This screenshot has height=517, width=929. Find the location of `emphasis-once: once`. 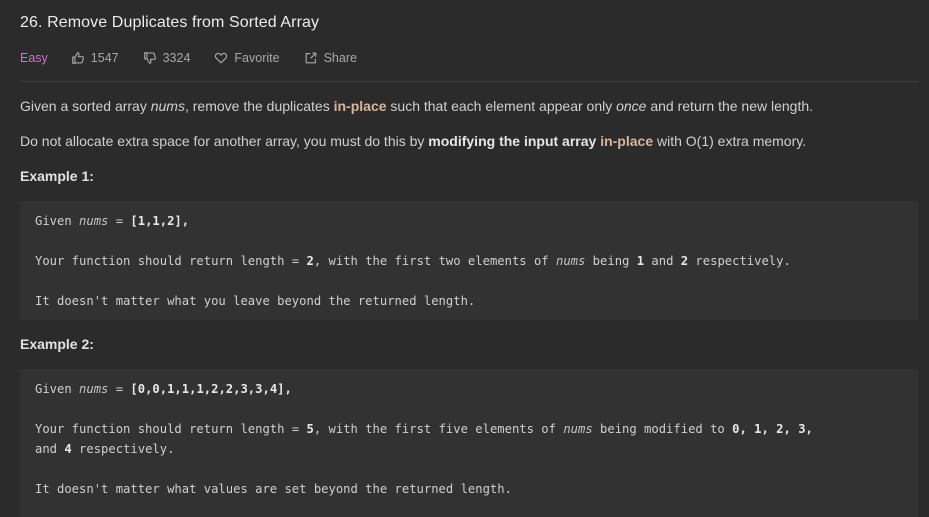

emphasis-once: once is located at coordinates (631, 106).